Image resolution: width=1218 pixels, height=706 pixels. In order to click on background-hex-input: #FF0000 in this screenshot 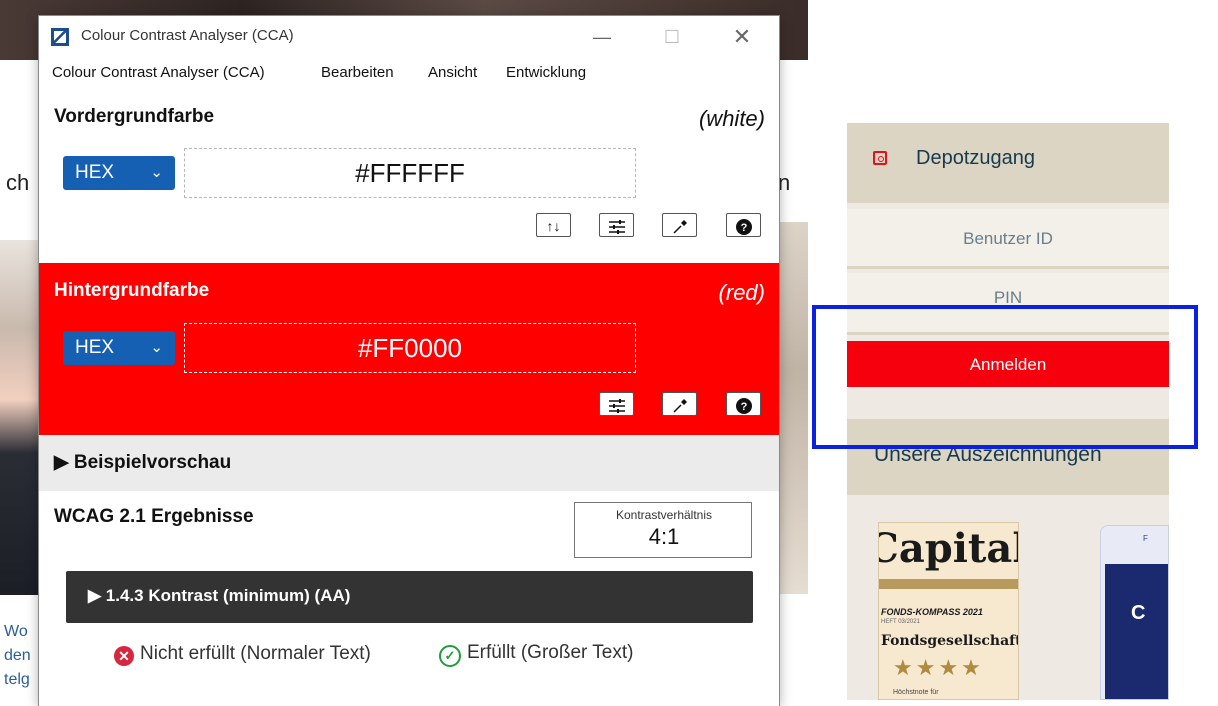, I will do `click(410, 348)`.